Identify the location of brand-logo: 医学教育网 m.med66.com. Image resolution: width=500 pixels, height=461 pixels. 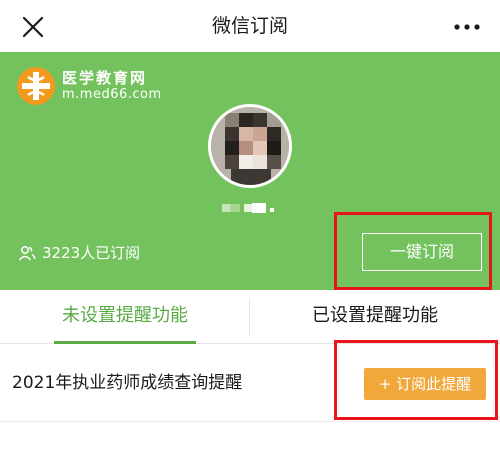
(89, 86).